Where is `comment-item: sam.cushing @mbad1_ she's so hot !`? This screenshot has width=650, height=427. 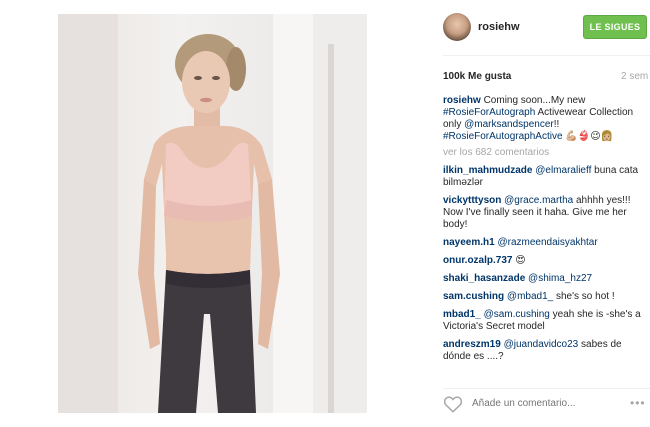
comment-item: sam.cushing @mbad1_ she's so hot ! is located at coordinates (543, 297).